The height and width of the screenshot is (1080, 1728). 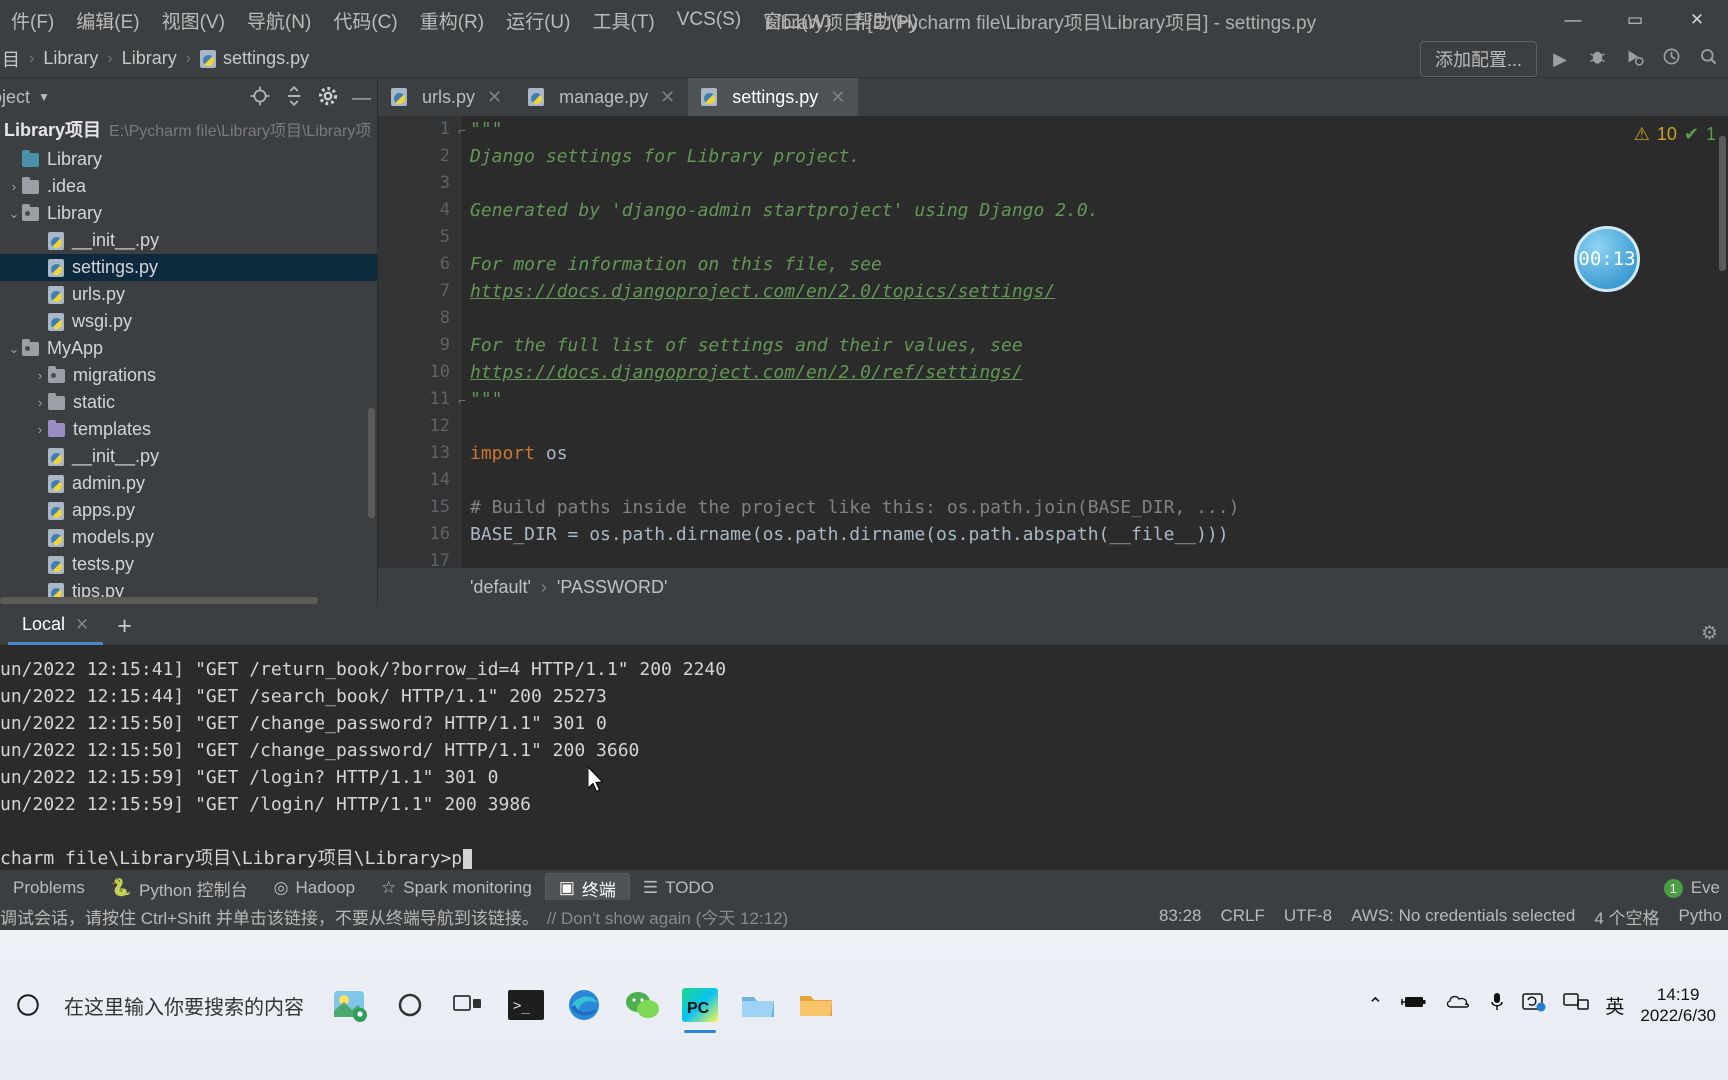 I want to click on editor-tab-manage-py: manage.py ✕, so click(x=601, y=97).